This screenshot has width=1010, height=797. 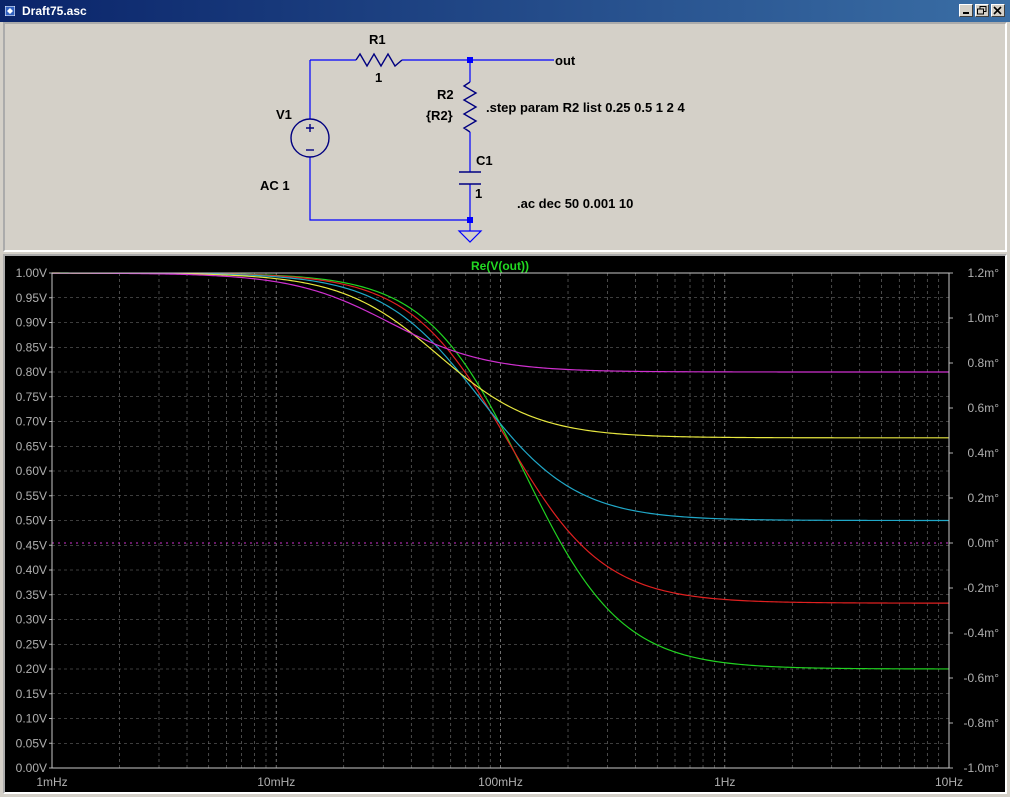 I want to click on restore-icon, so click(x=982, y=10).